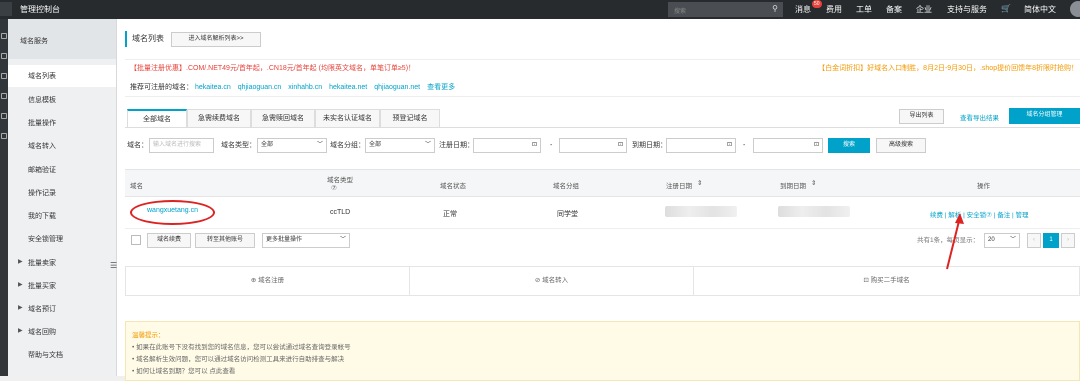  Describe the element at coordinates (62, 355) in the screenshot. I see `sidebar-item-help: 帮助与文档` at that location.